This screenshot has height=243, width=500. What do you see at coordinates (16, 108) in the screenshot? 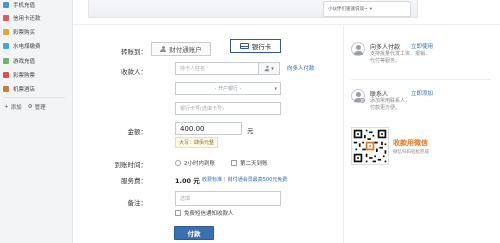
I see `add-label: 添加` at bounding box center [16, 108].